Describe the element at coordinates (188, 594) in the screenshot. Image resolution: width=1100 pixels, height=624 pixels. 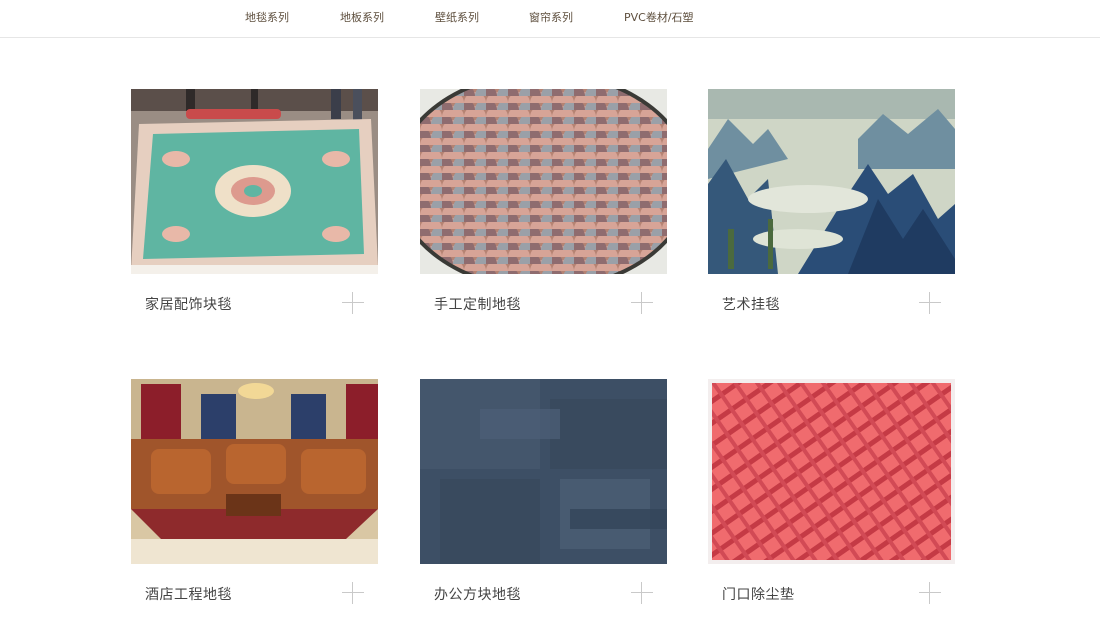
I see `product-title: 酒店工程地毯` at that location.